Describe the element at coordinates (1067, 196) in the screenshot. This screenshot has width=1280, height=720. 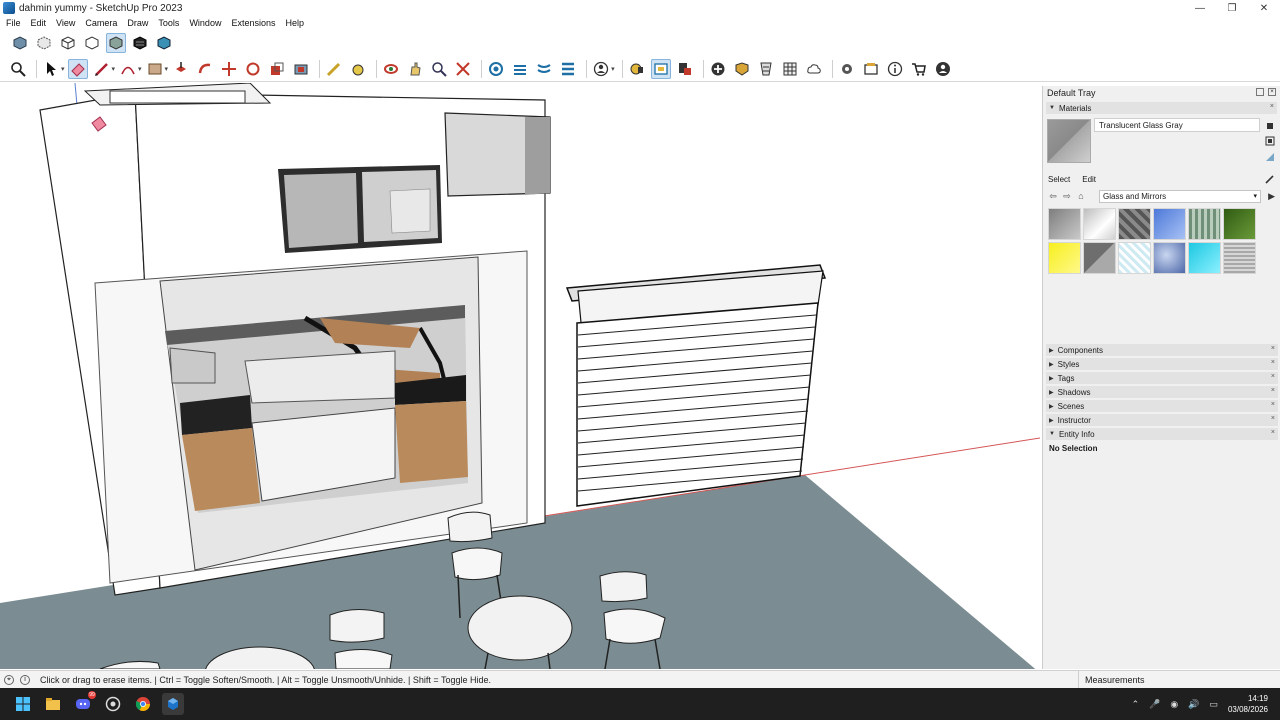
I see `forward-arrow-icon: ⇨` at that location.